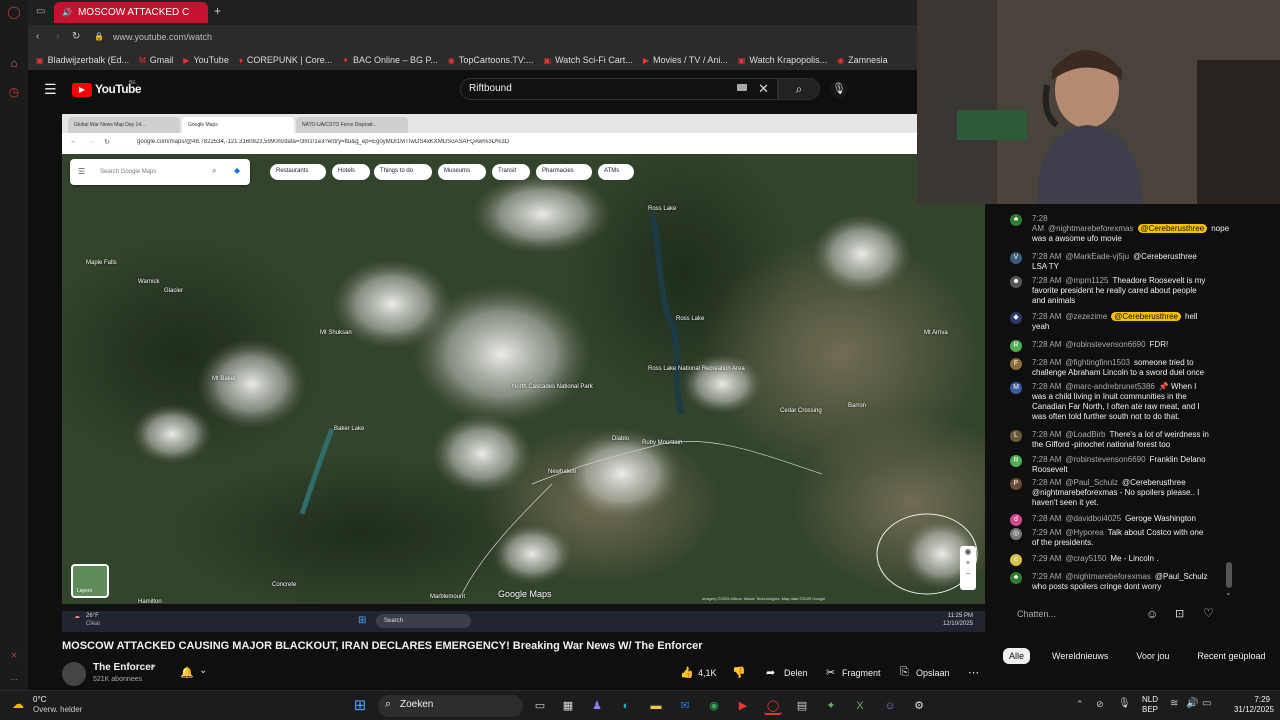 Image resolution: width=1280 pixels, height=720 pixels. Describe the element at coordinates (1080, 704) in the screenshot. I see `tray-chevron-icon: ⌃` at that location.